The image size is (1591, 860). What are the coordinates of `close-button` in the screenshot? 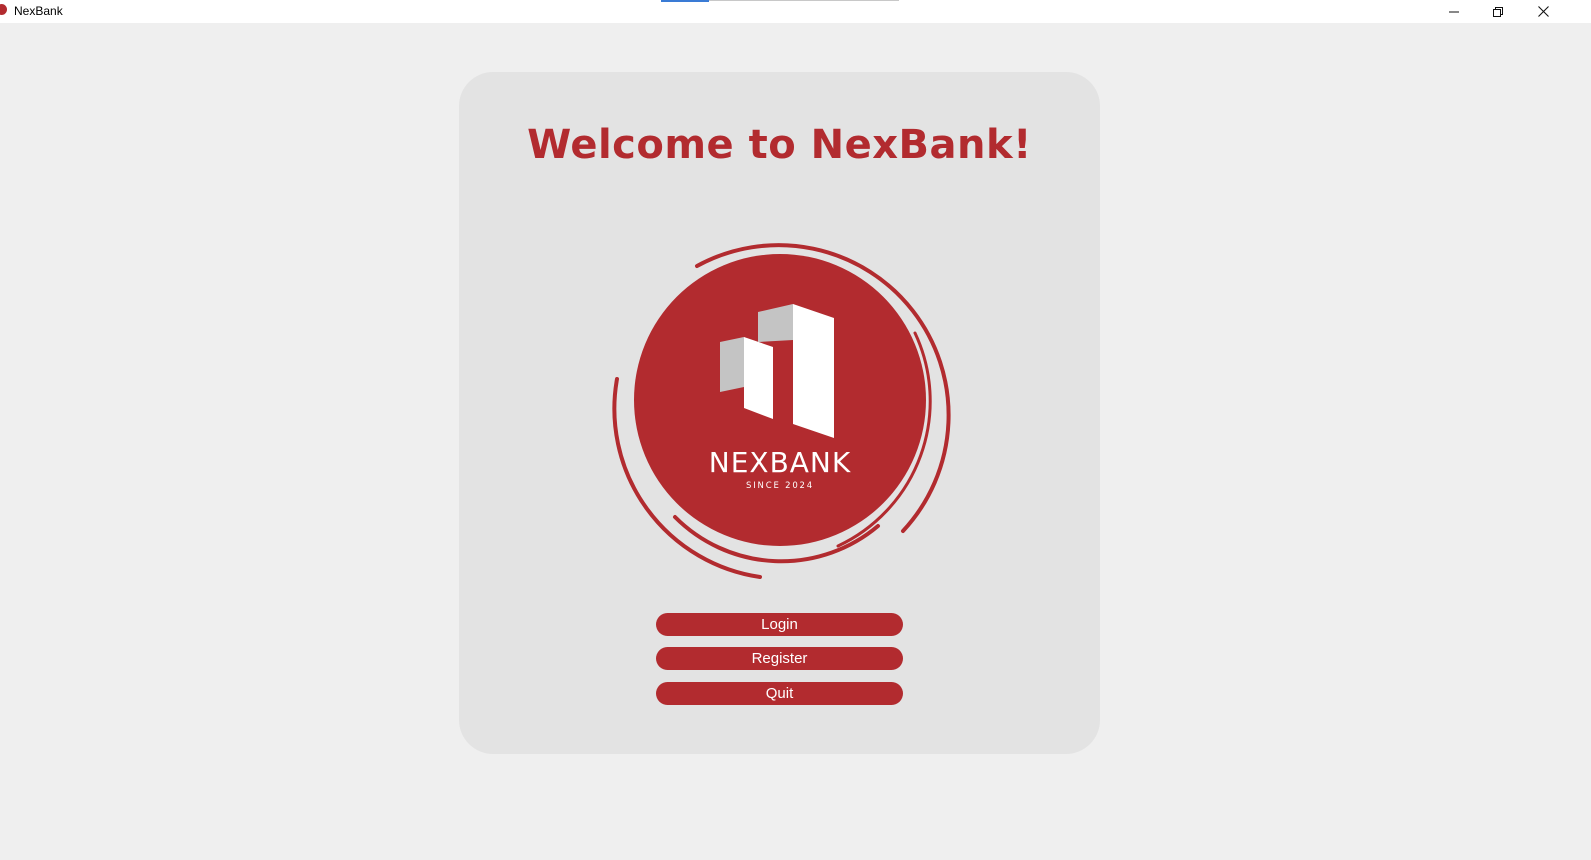 It's located at (1543, 11).